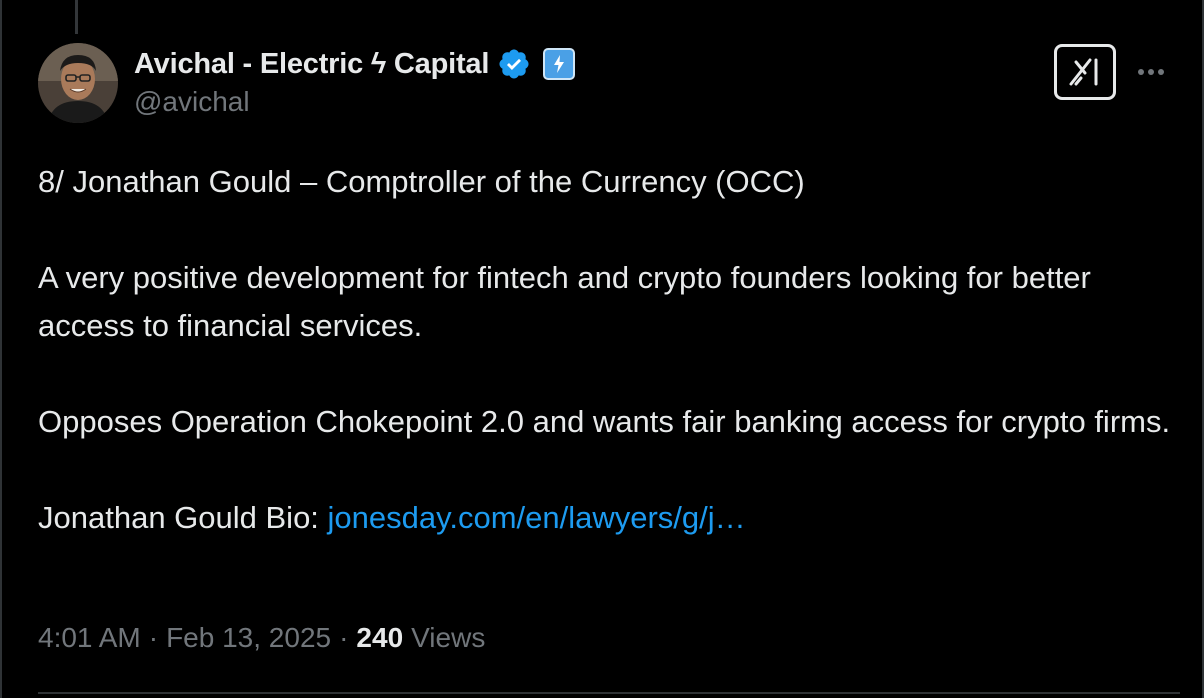 The image size is (1204, 698). I want to click on lightning-bolt-icon, so click(559, 64).